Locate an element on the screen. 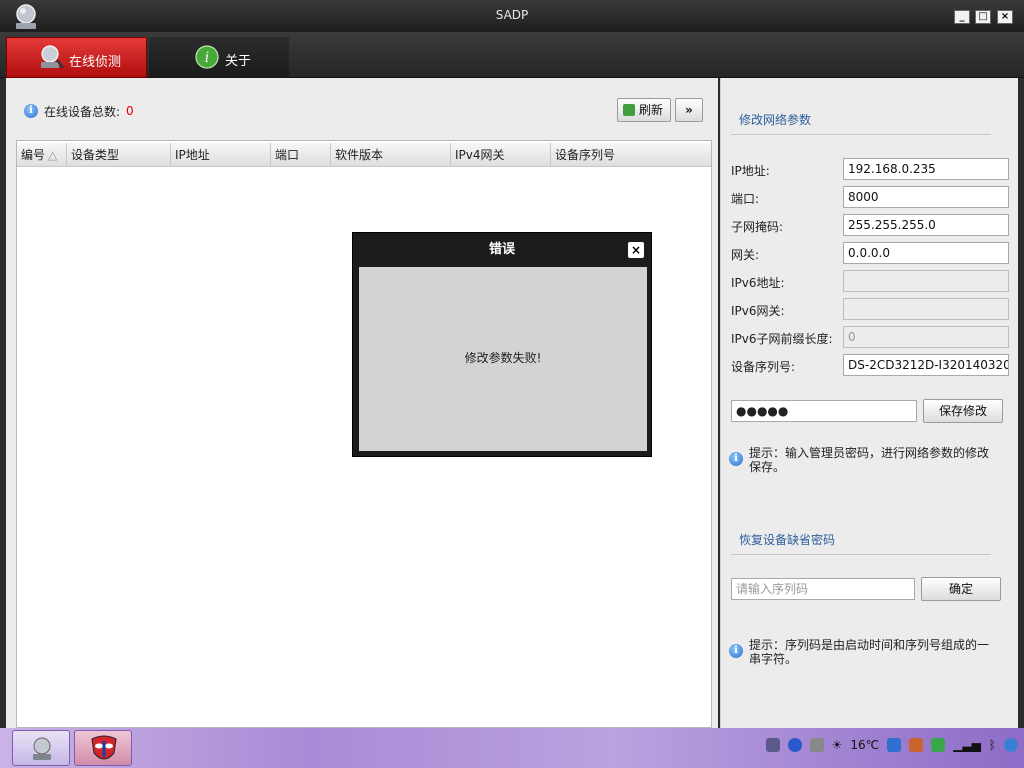  taskbar-sadp-app is located at coordinates (41, 748).